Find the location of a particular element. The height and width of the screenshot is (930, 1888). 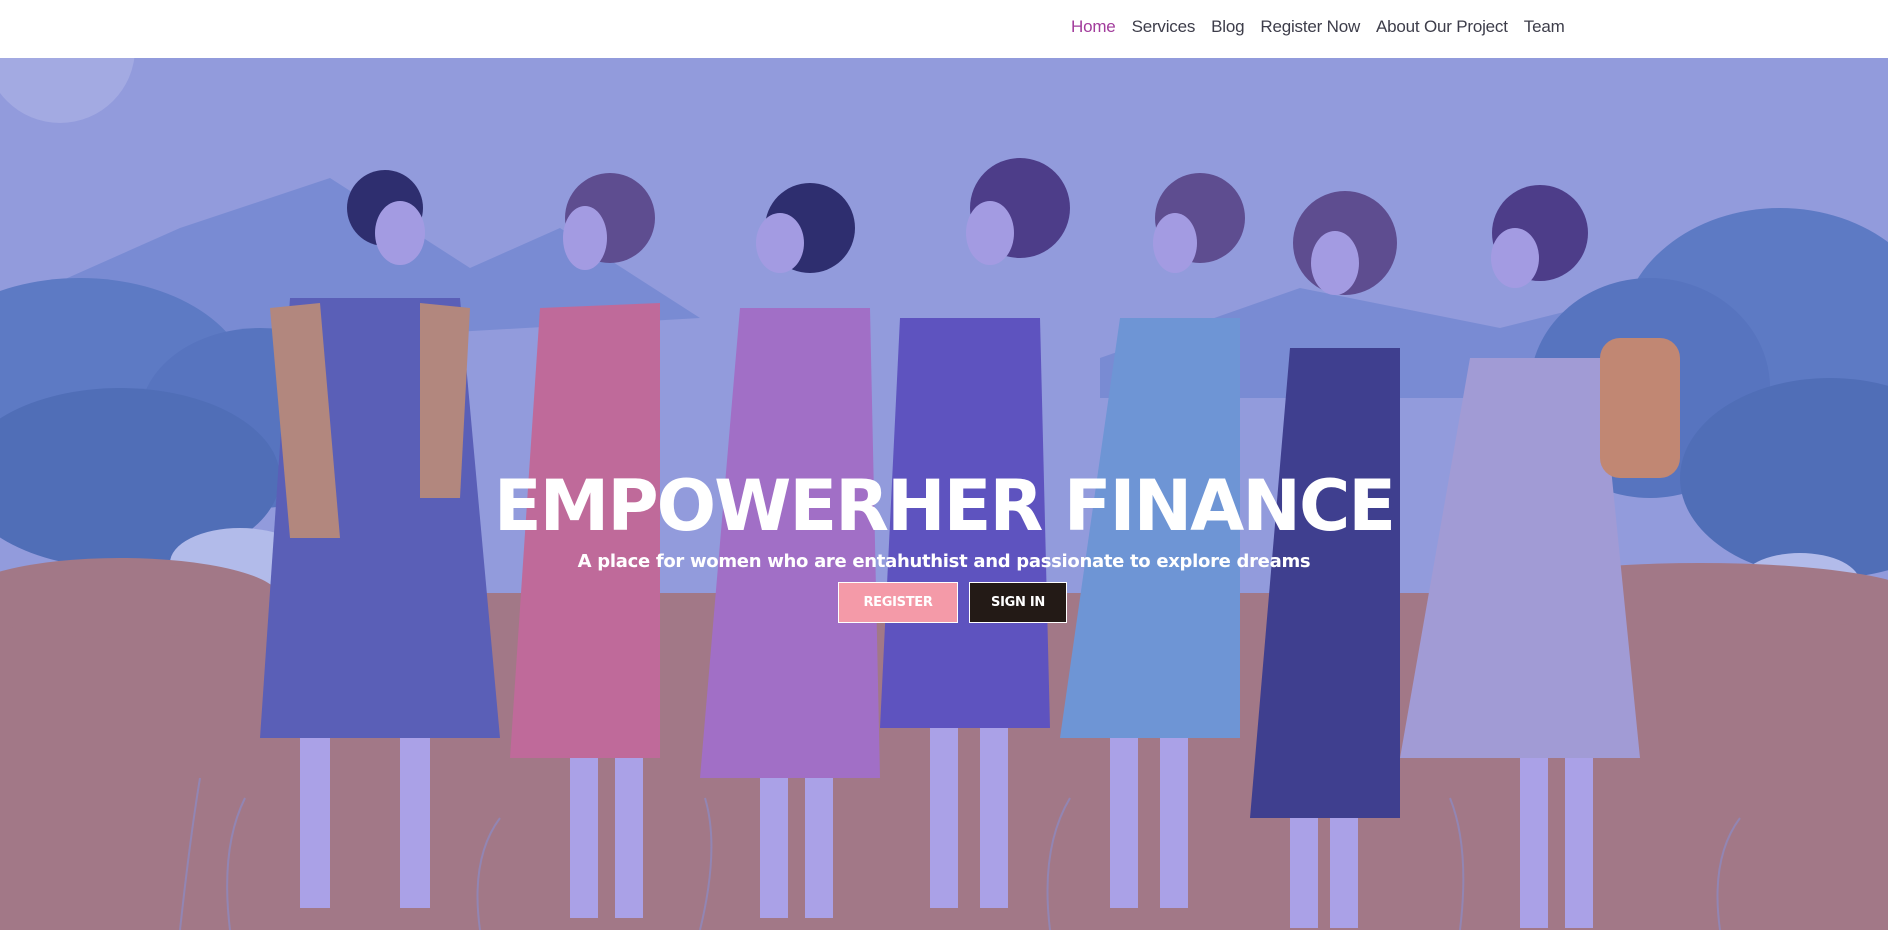

sign-in-button: SIGN IN is located at coordinates (1018, 602).